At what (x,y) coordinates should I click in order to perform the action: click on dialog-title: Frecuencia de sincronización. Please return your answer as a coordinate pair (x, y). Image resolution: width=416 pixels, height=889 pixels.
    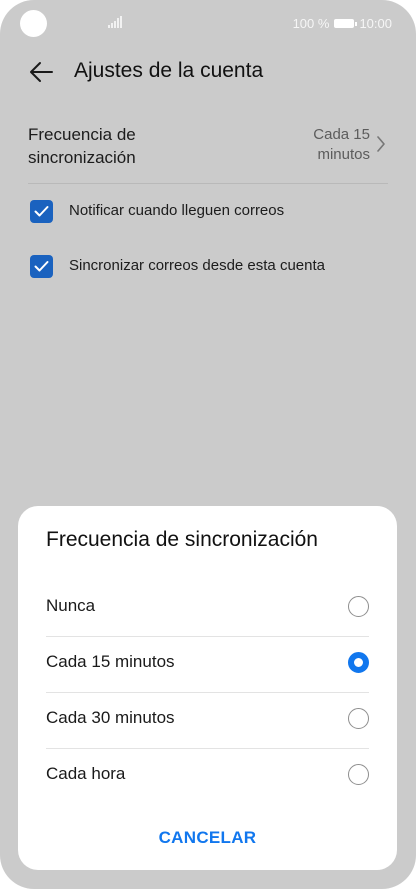
    Looking at the image, I should click on (182, 539).